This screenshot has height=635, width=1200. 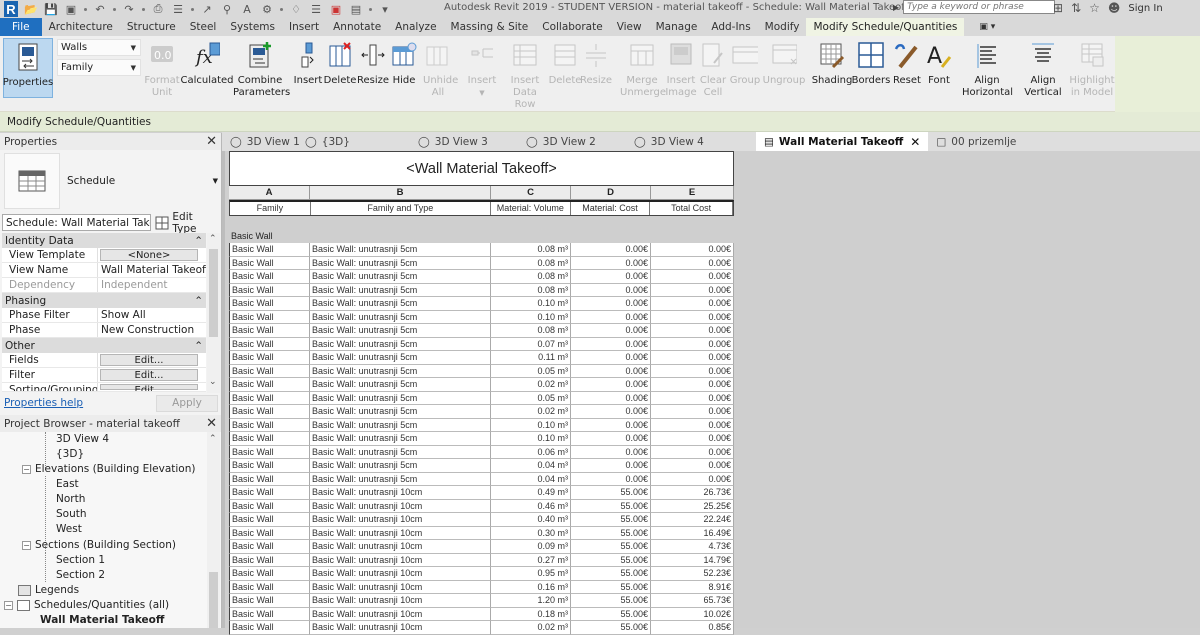 I want to click on tab-insert: Insert, so click(x=304, y=27).